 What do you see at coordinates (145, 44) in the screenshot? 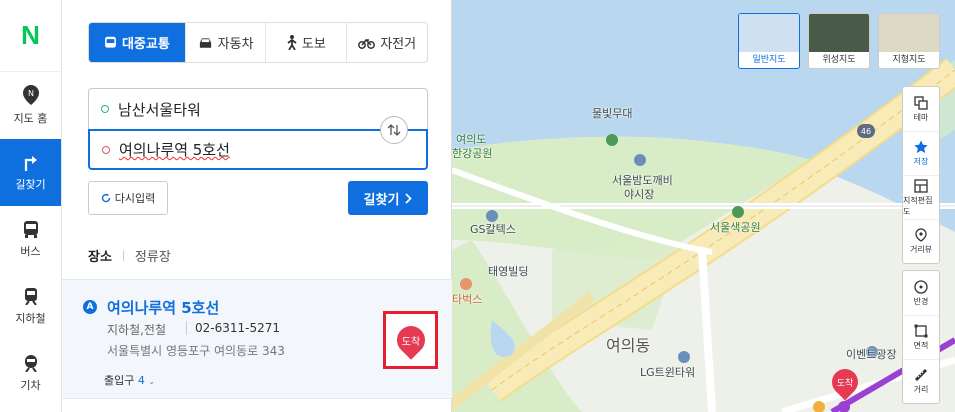
I see `tab-label: 대중교통` at bounding box center [145, 44].